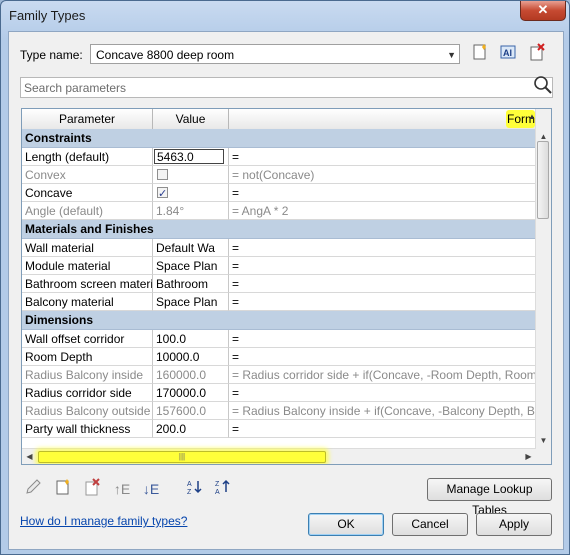  What do you see at coordinates (543, 440) in the screenshot?
I see `scroll-down-icon: ▼` at bounding box center [543, 440].